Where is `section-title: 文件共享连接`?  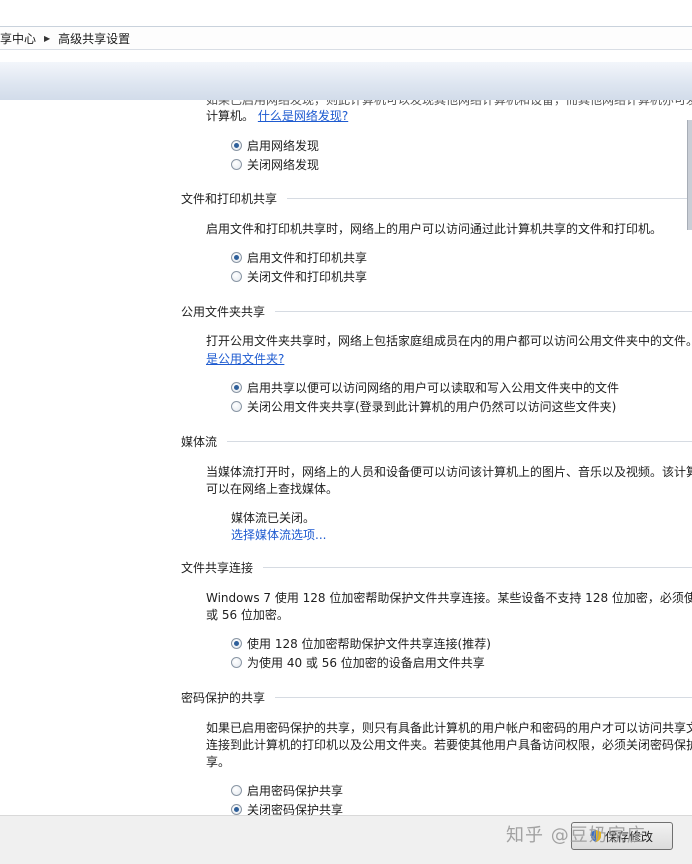
section-title: 文件共享连接 is located at coordinates (217, 567).